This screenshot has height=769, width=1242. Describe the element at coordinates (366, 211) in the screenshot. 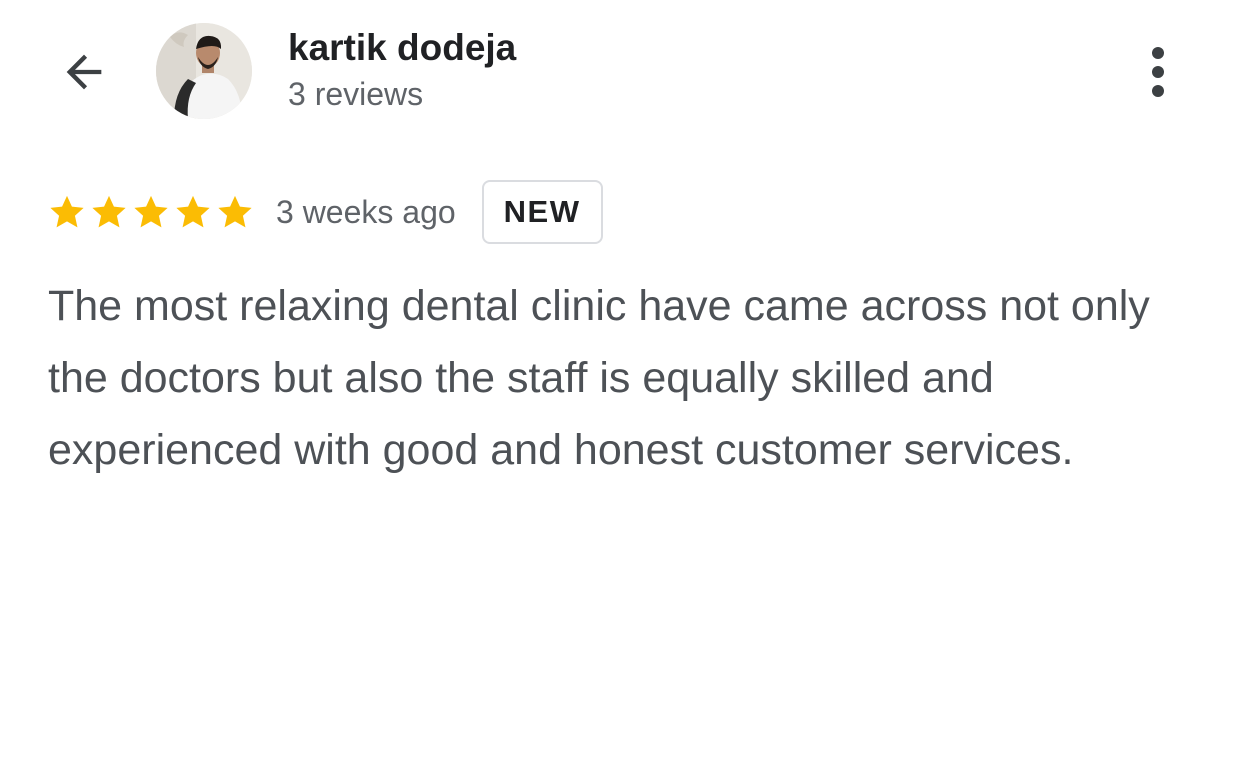

I see `review-time: 3 weeks ago` at that location.